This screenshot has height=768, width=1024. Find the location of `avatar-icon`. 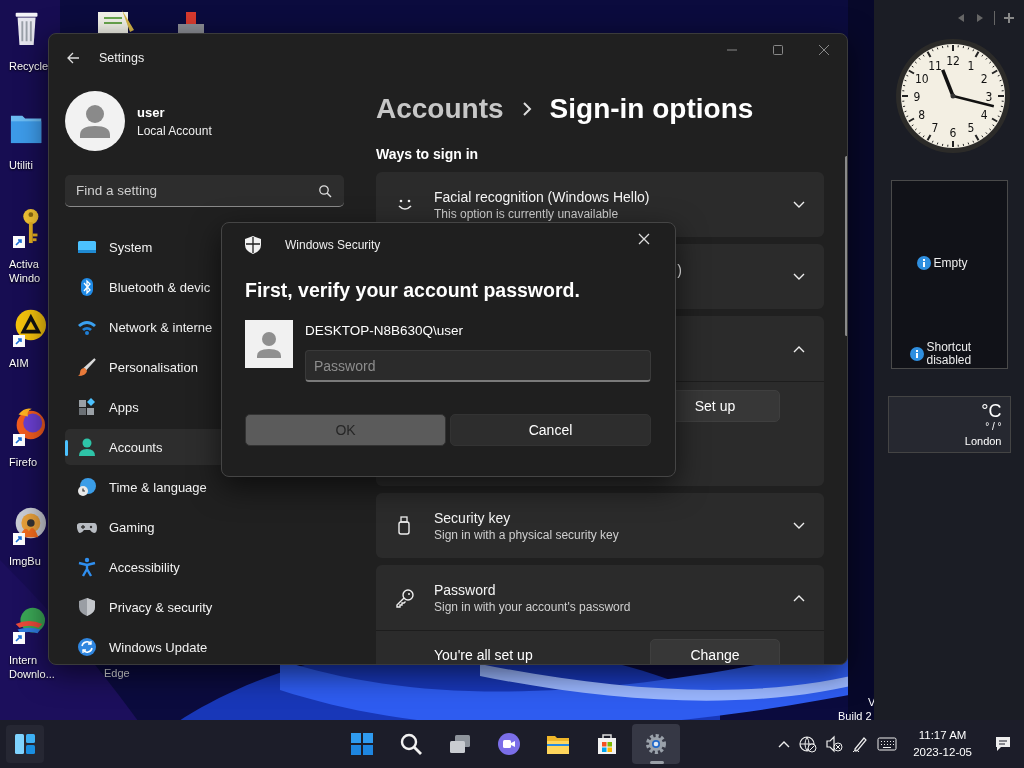

avatar-icon is located at coordinates (95, 121).